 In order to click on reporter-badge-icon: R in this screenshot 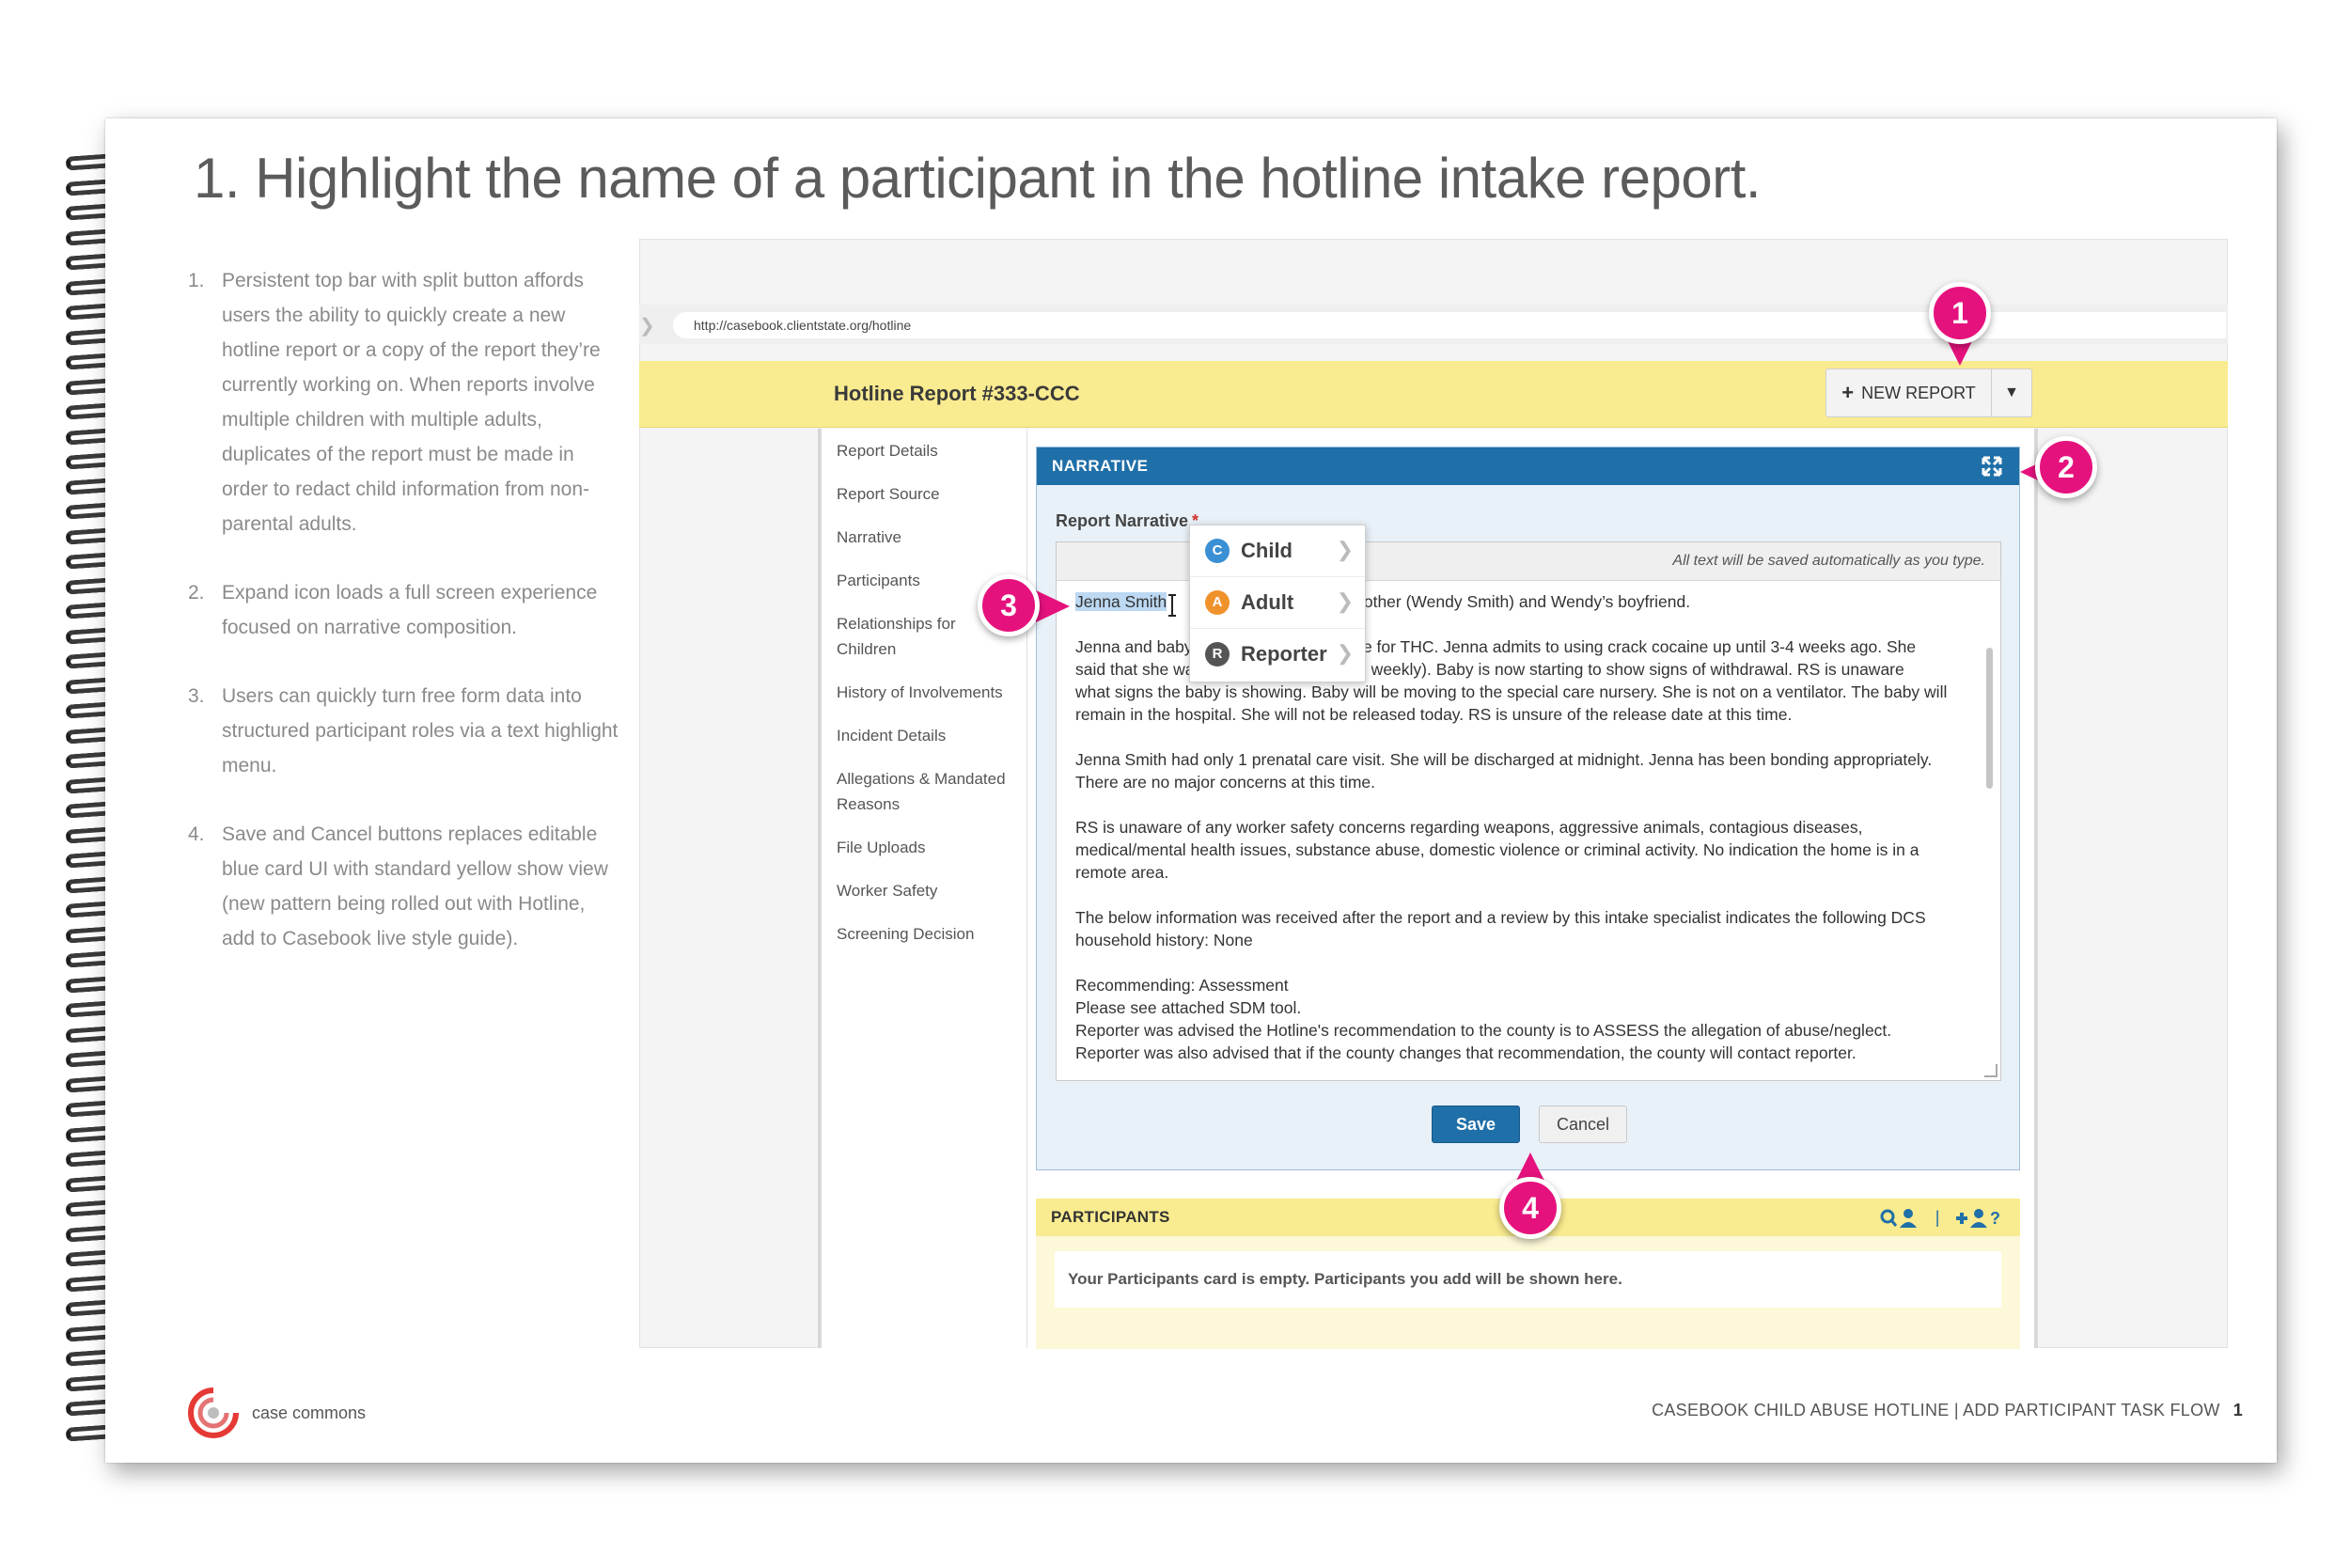, I will do `click(1217, 654)`.